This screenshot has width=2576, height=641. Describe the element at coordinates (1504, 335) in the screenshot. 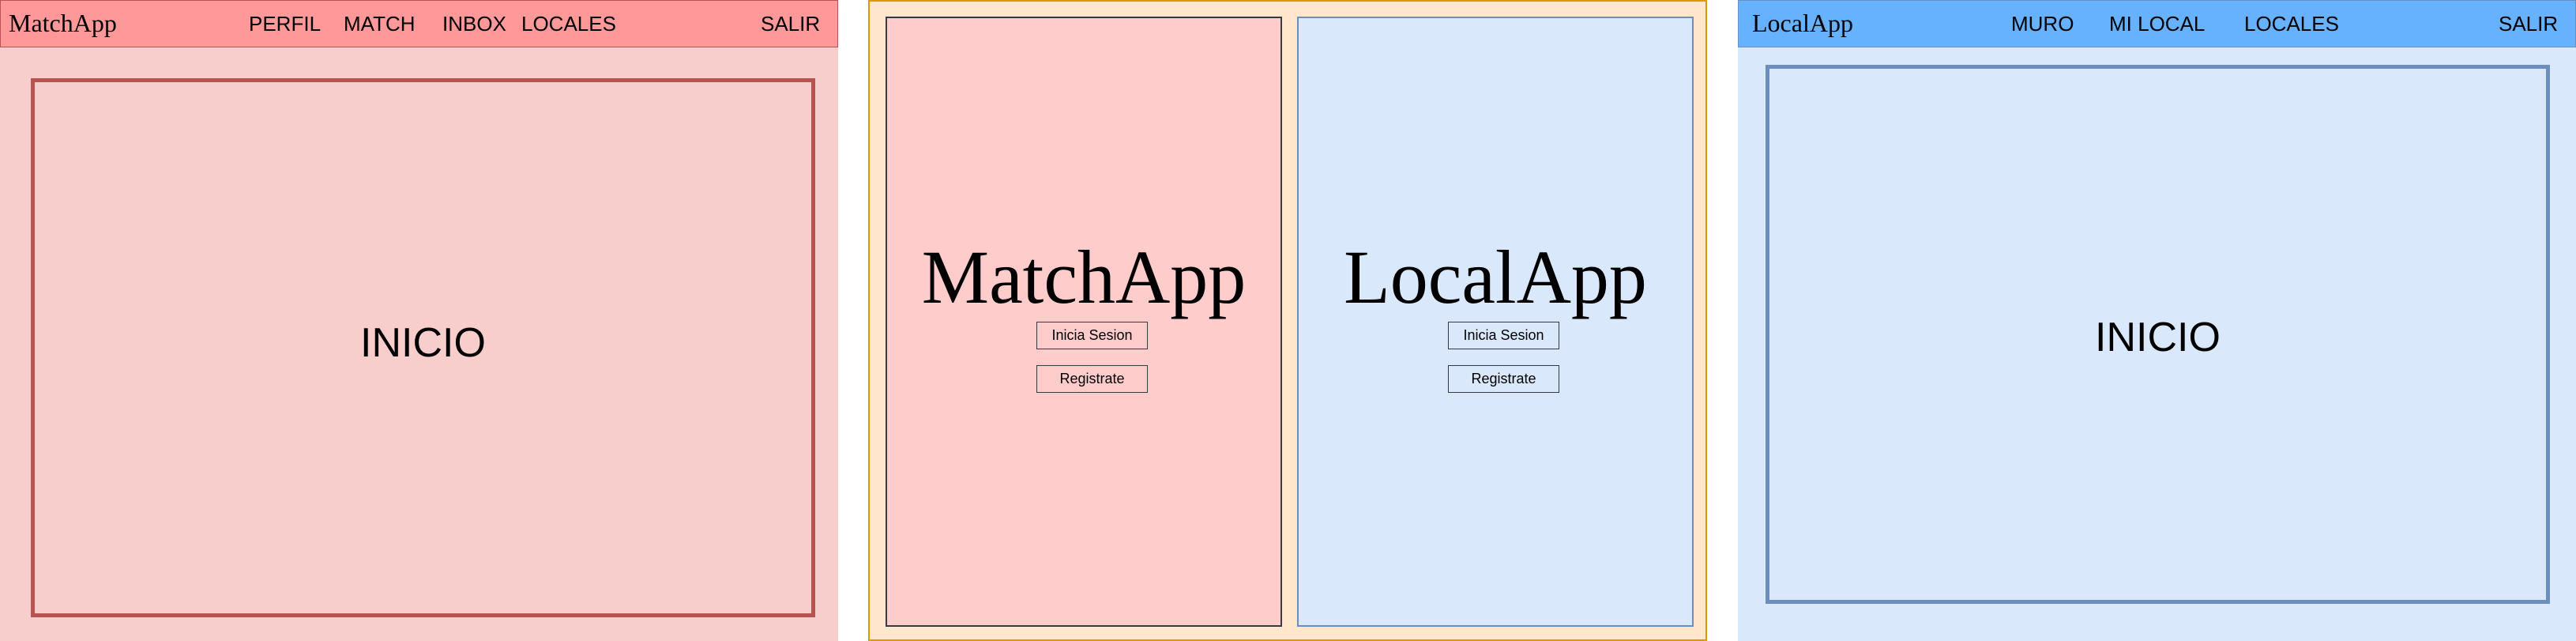

I see `localapp-login-button: Inicia Sesion` at that location.